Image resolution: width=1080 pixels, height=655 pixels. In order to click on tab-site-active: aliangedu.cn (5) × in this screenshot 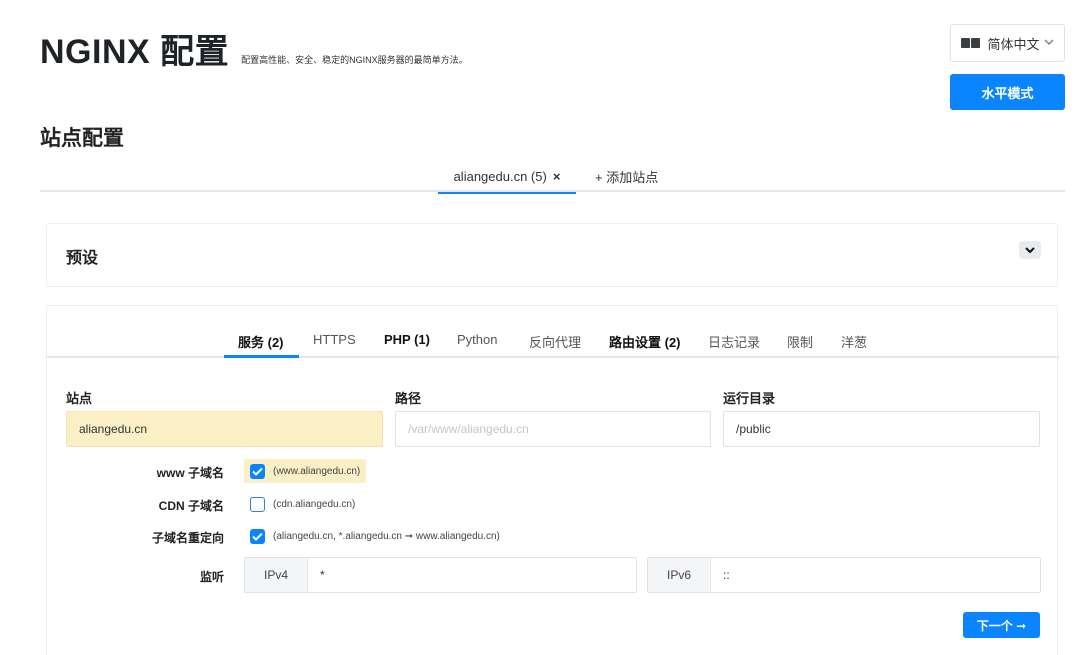, I will do `click(507, 177)`.